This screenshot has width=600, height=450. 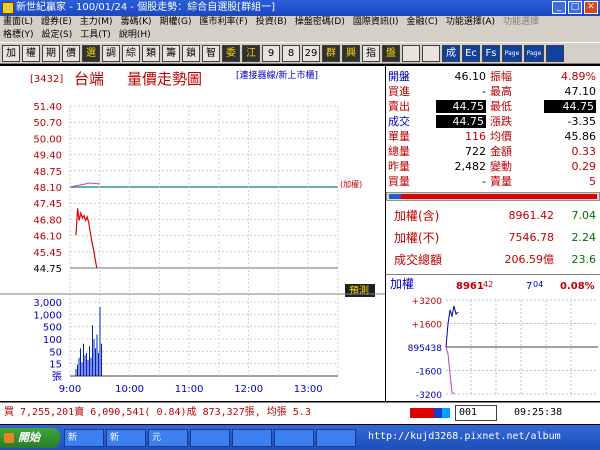 I want to click on status-indicator, so click(x=430, y=413).